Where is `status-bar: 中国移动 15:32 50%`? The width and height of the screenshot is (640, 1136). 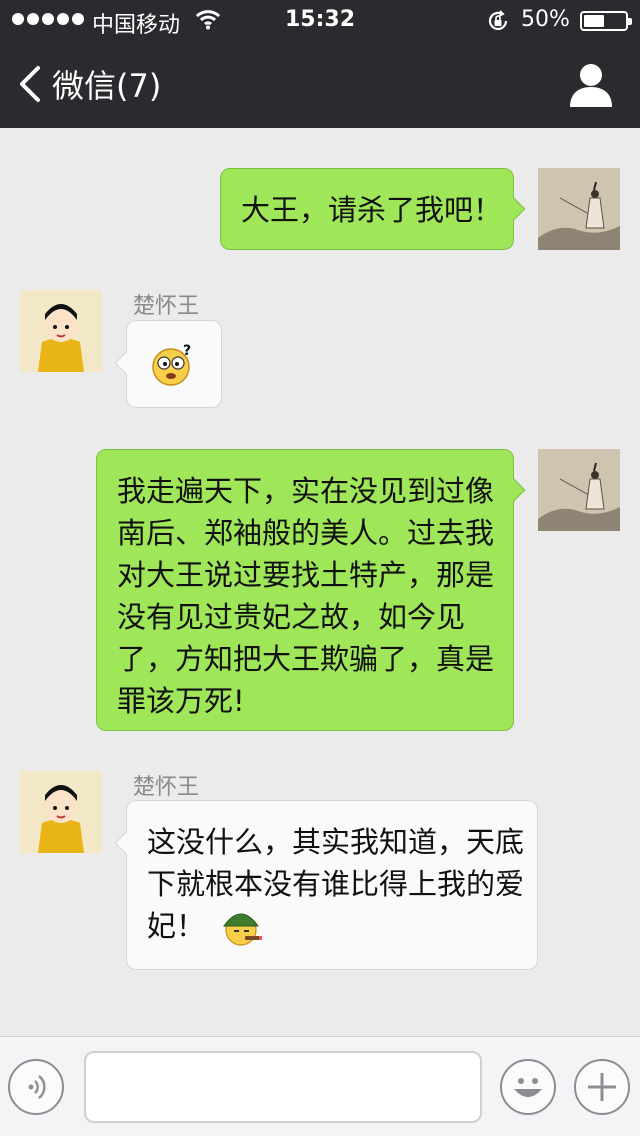 status-bar: 中国移动 15:32 50% is located at coordinates (320, 20).